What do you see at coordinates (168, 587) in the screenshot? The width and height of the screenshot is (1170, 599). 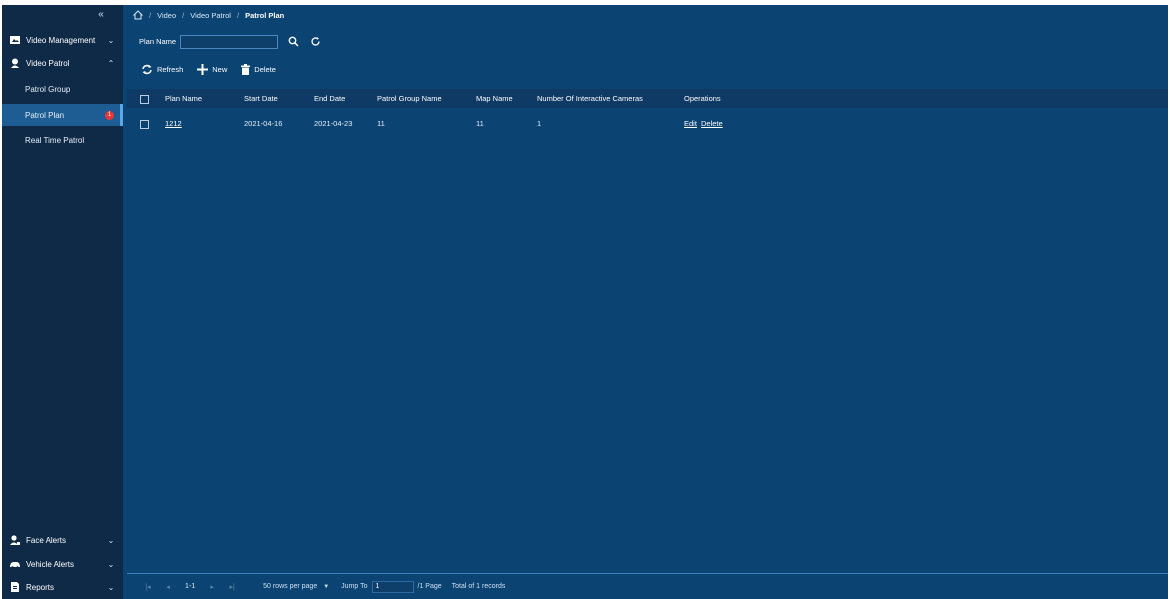 I see `prev-page-icon: ◂` at bounding box center [168, 587].